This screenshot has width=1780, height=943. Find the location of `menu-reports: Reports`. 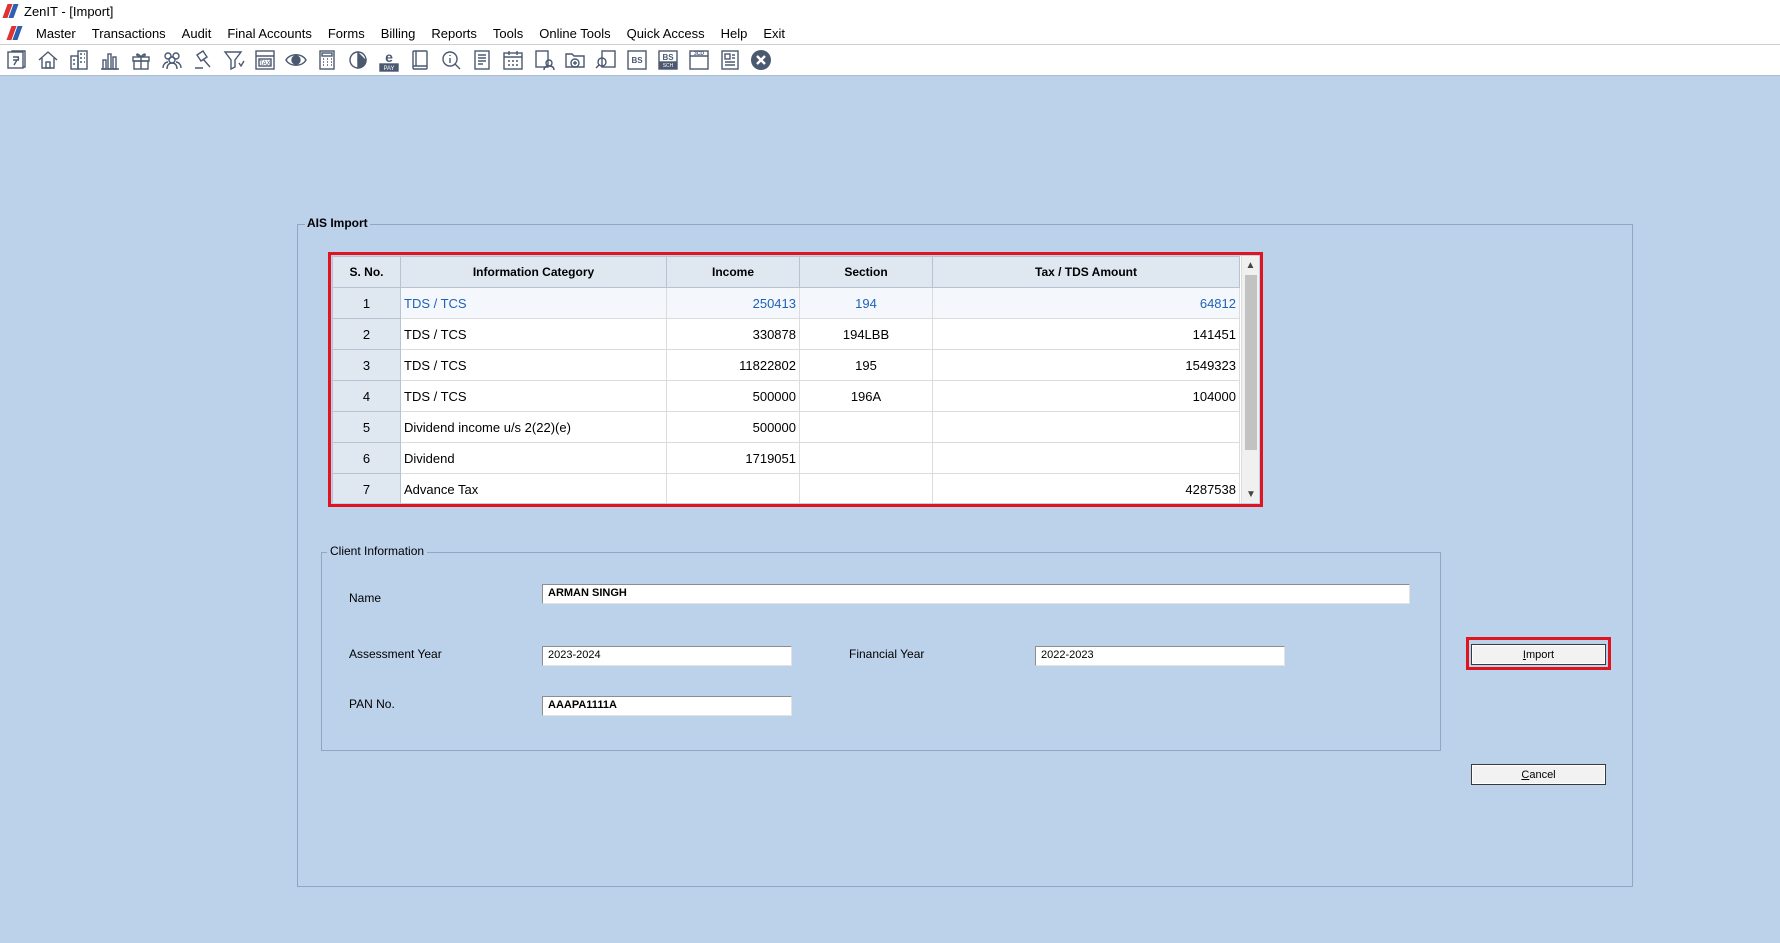

menu-reports: Reports is located at coordinates (454, 33).